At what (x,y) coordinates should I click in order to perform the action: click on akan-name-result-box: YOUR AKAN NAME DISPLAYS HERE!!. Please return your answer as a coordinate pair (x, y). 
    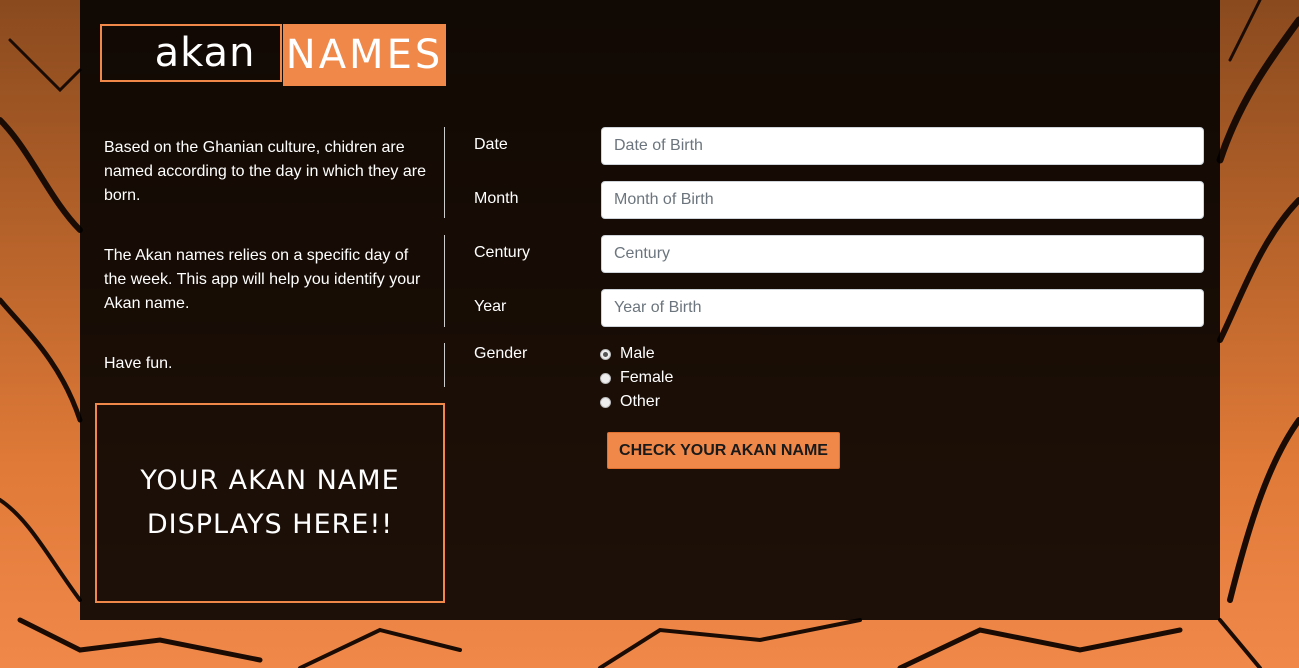
    Looking at the image, I should click on (270, 503).